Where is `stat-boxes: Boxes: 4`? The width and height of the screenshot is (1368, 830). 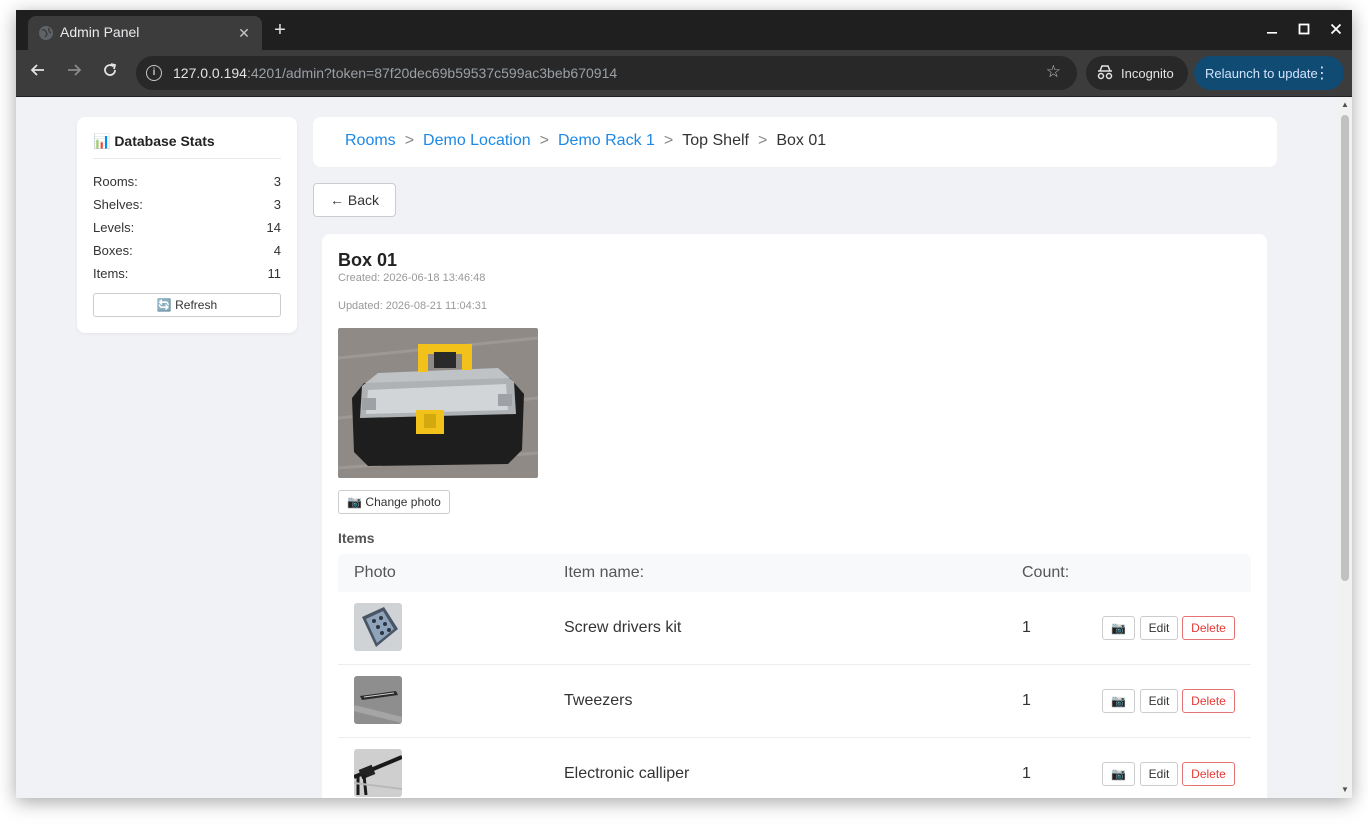 stat-boxes: Boxes: 4 is located at coordinates (187, 250).